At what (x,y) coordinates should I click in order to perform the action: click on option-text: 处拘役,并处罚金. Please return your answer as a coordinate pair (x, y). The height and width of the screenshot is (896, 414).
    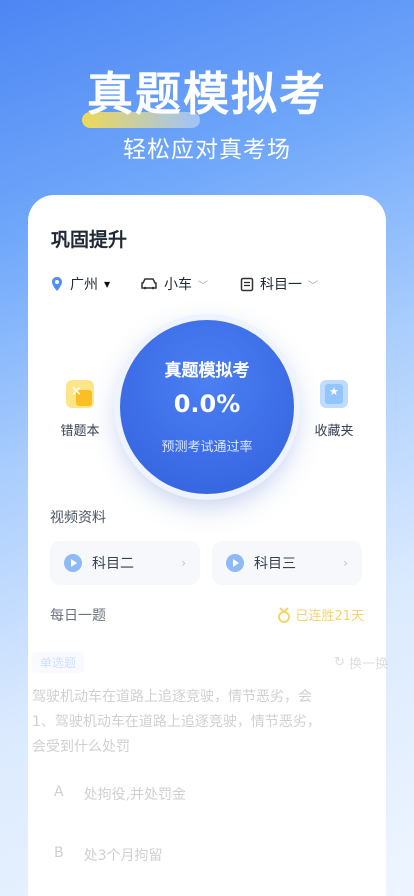
    Looking at the image, I should click on (135, 795).